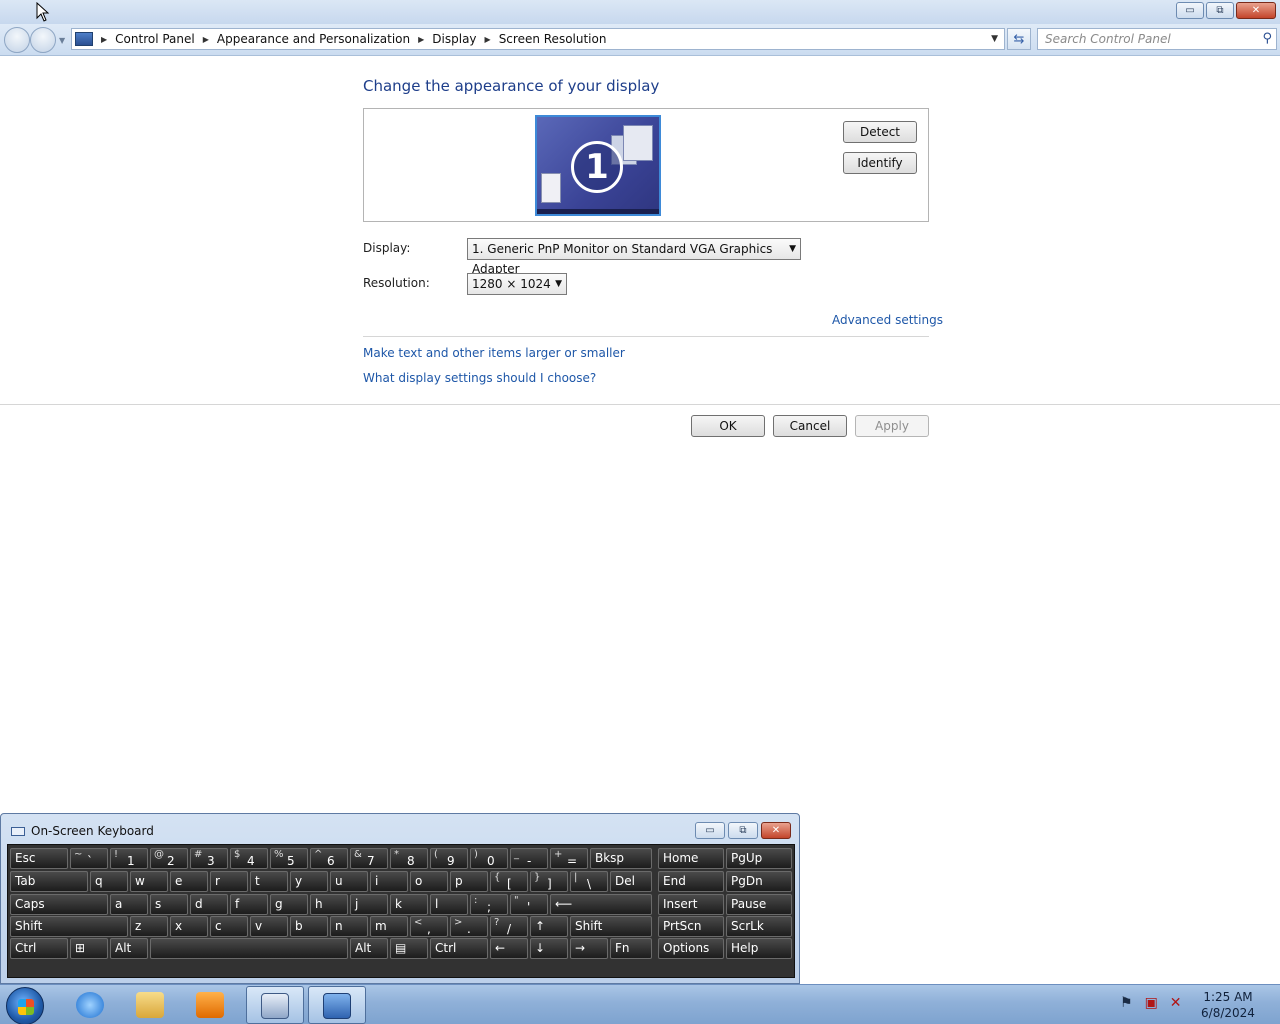 This screenshot has width=1280, height=1024. What do you see at coordinates (691, 926) in the screenshot?
I see `key-prtscn: PrtScn` at bounding box center [691, 926].